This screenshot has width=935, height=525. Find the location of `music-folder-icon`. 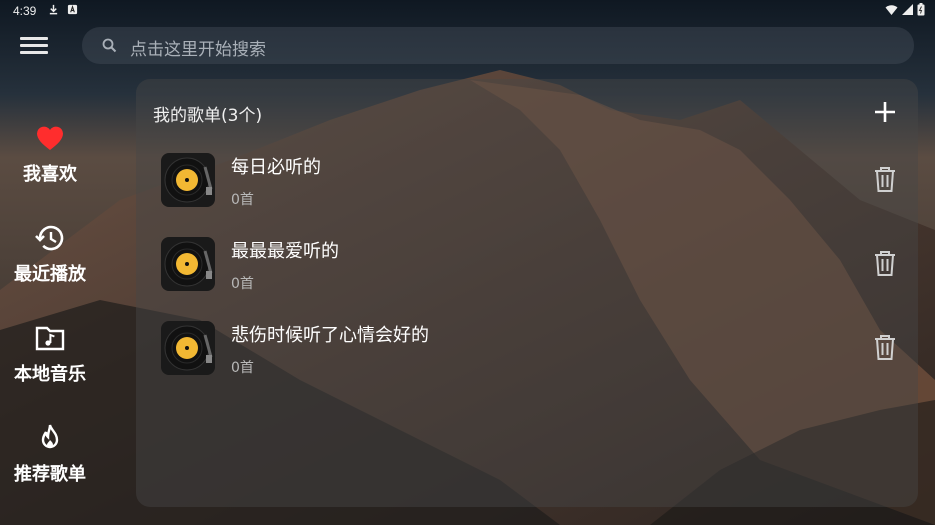

music-folder-icon is located at coordinates (50, 338).